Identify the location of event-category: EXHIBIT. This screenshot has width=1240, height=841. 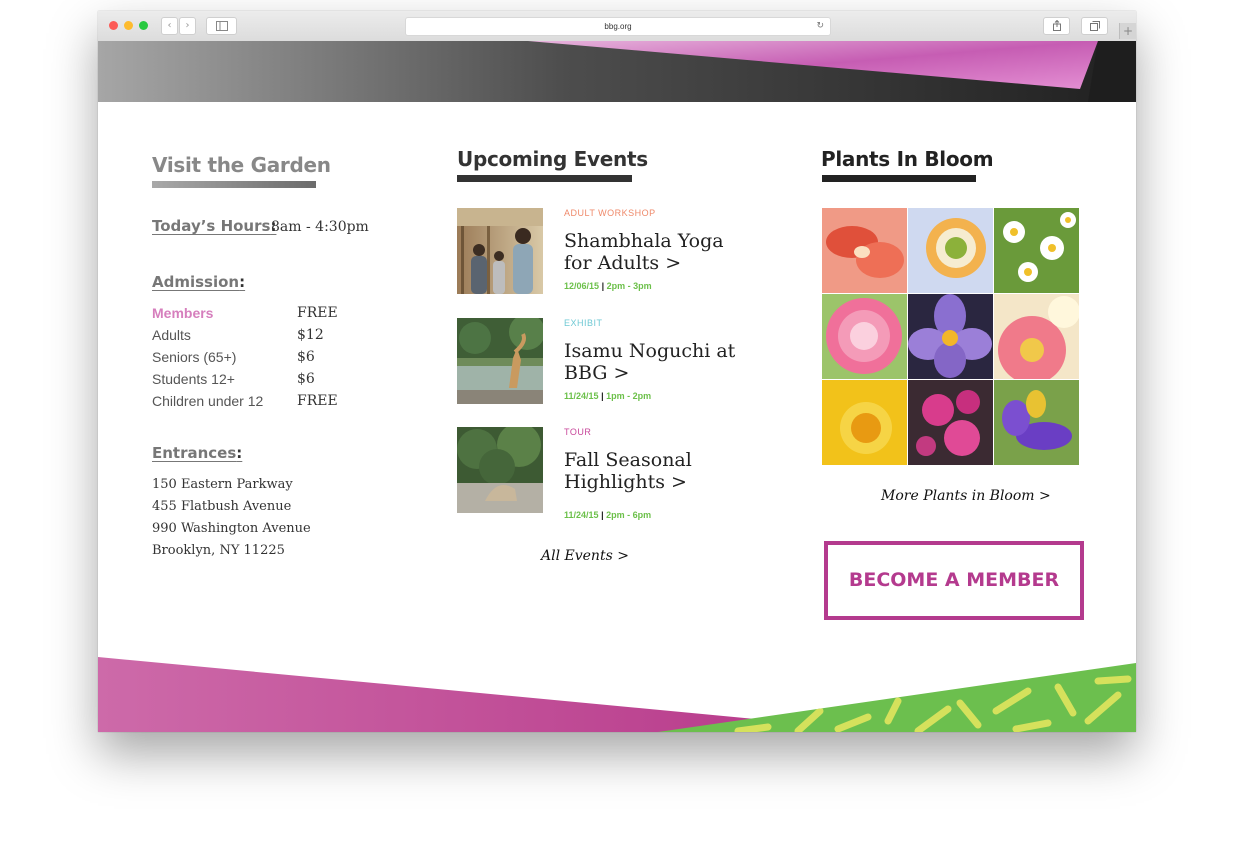
(583, 323).